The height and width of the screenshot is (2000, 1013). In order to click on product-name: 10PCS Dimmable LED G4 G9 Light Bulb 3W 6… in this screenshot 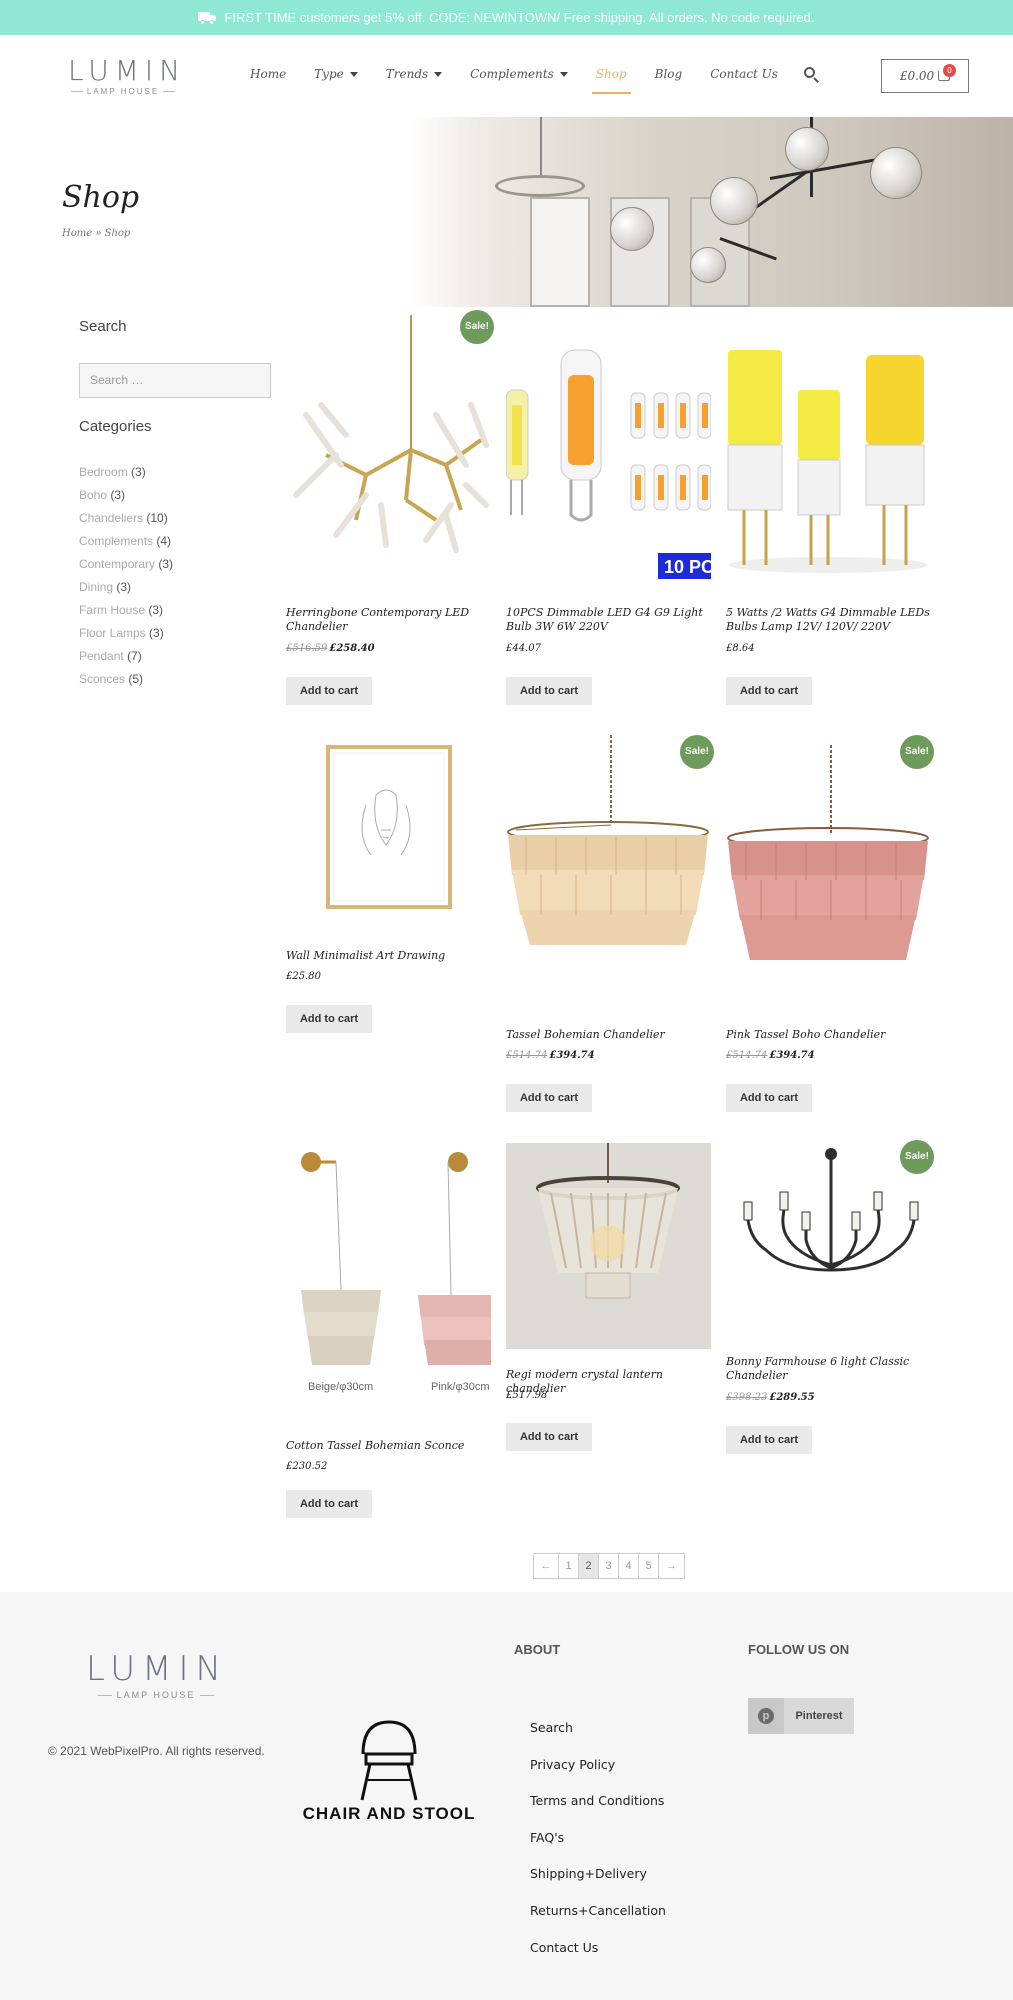, I will do `click(608, 620)`.